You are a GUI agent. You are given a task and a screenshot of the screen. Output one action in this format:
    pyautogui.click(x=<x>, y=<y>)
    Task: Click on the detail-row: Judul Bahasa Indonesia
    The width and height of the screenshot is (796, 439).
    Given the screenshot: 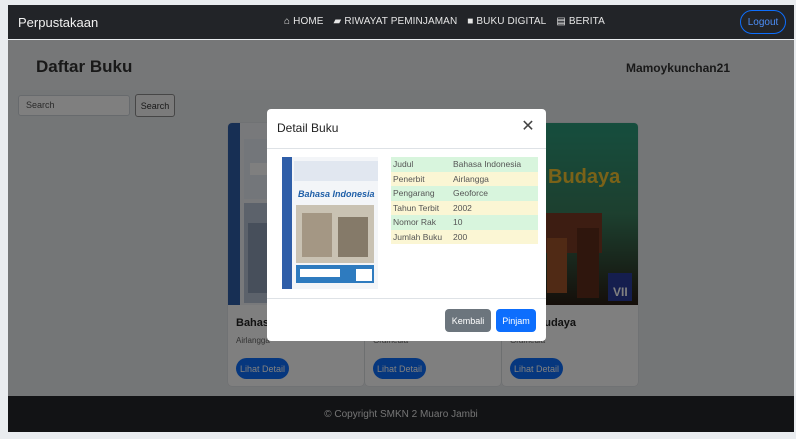 What is the action you would take?
    pyautogui.click(x=464, y=164)
    